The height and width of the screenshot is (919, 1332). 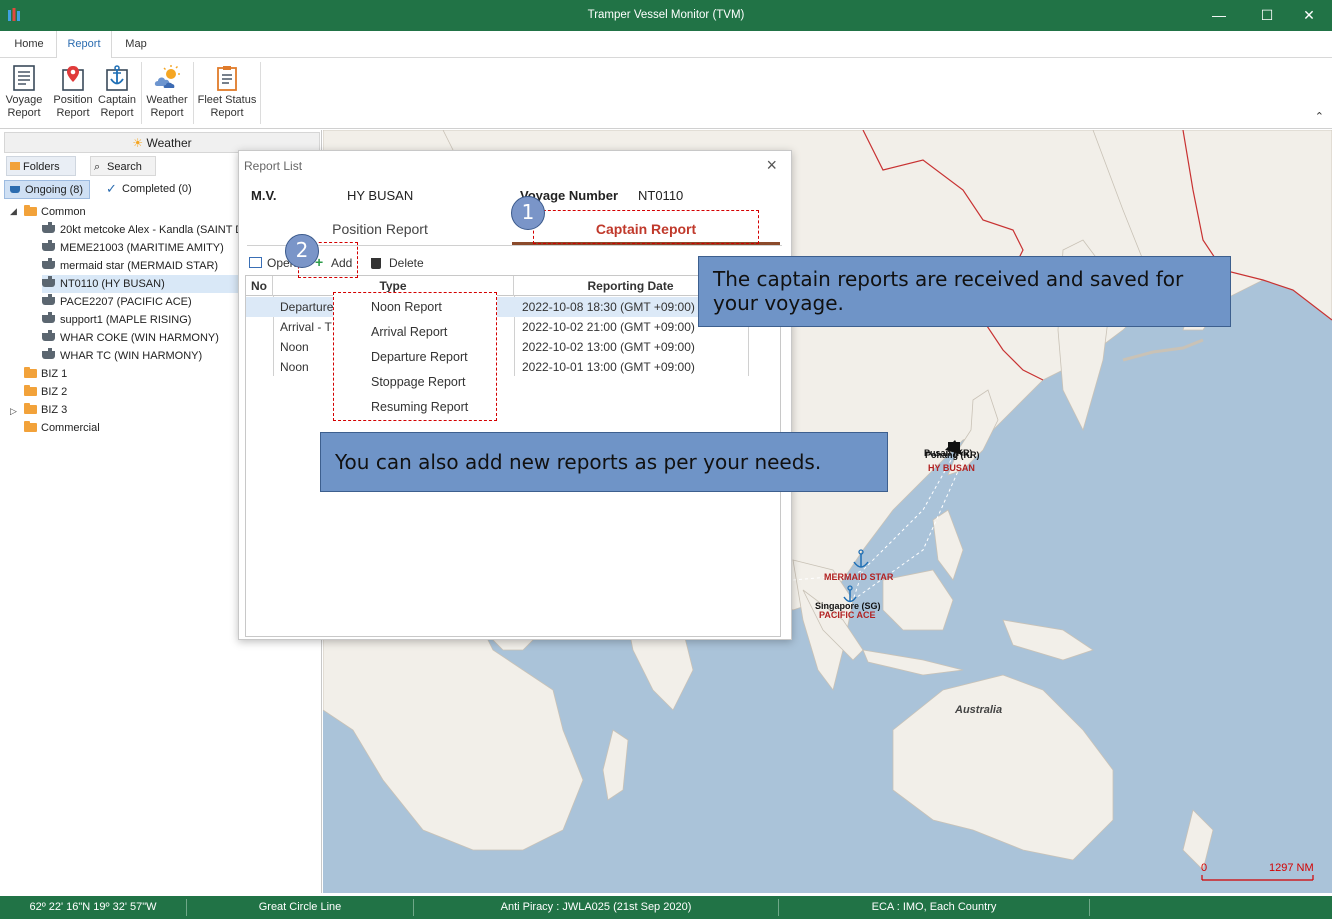 What do you see at coordinates (29, 44) in the screenshot?
I see `tab-home: Home` at bounding box center [29, 44].